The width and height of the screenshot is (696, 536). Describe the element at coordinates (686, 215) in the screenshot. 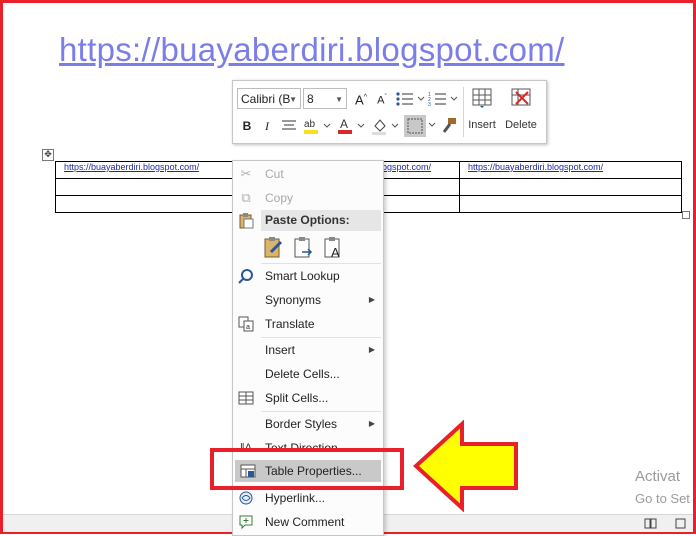

I see `table-resize-handle` at that location.